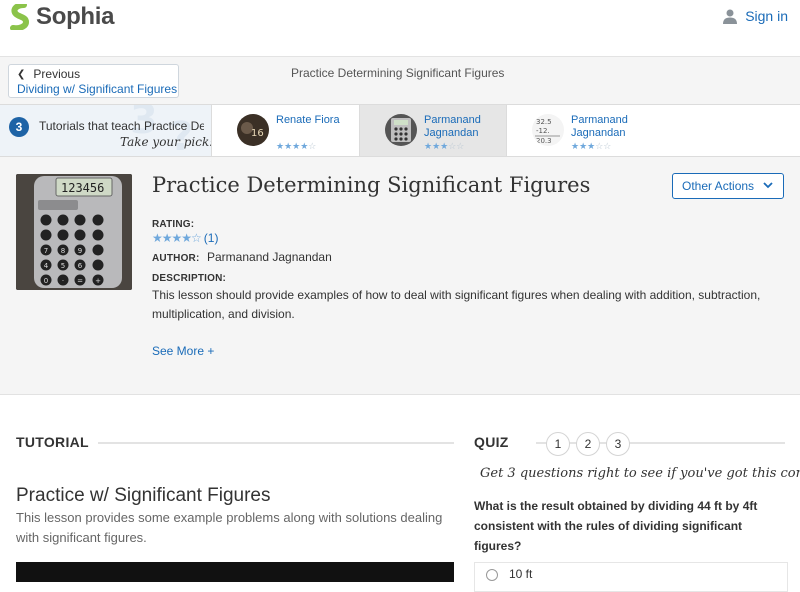  I want to click on quiz-answer-option: 10 ft, so click(631, 577).